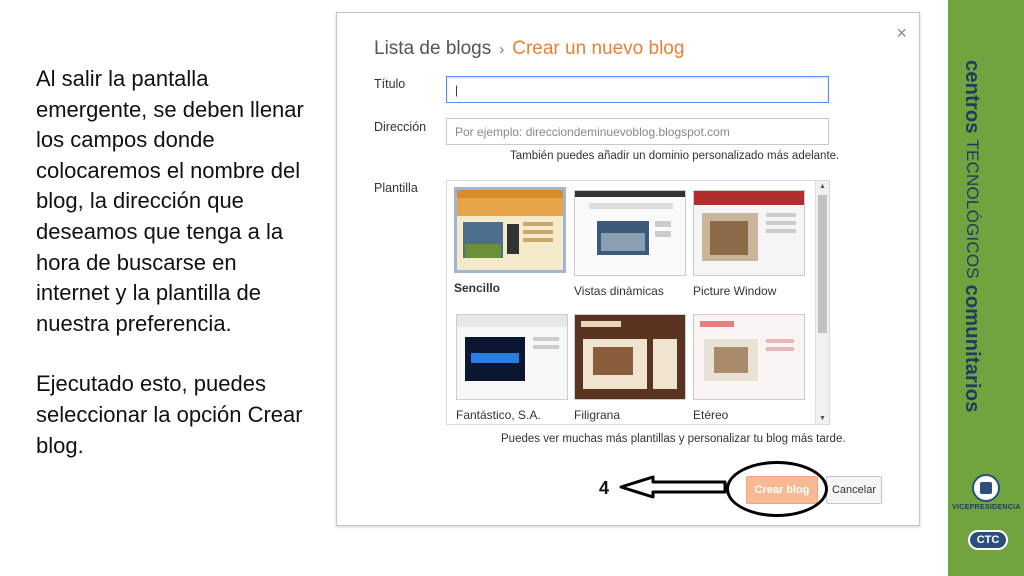 The width and height of the screenshot is (1024, 576). What do you see at coordinates (986, 507) in the screenshot?
I see `vicepresidencia-label: VICEPRESIDENCIA` at bounding box center [986, 507].